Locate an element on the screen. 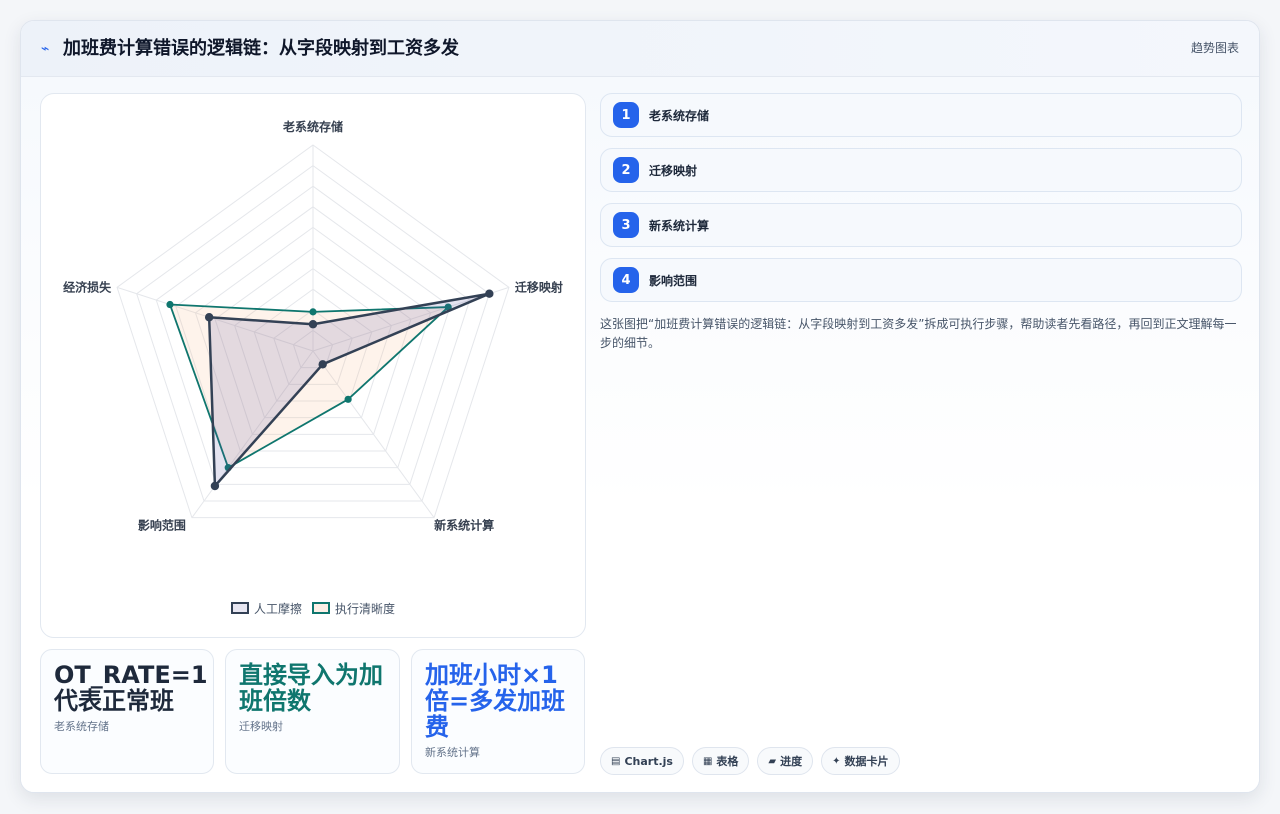 The width and height of the screenshot is (1280, 814). radar-axis-label: 新系统计算 is located at coordinates (464, 525).